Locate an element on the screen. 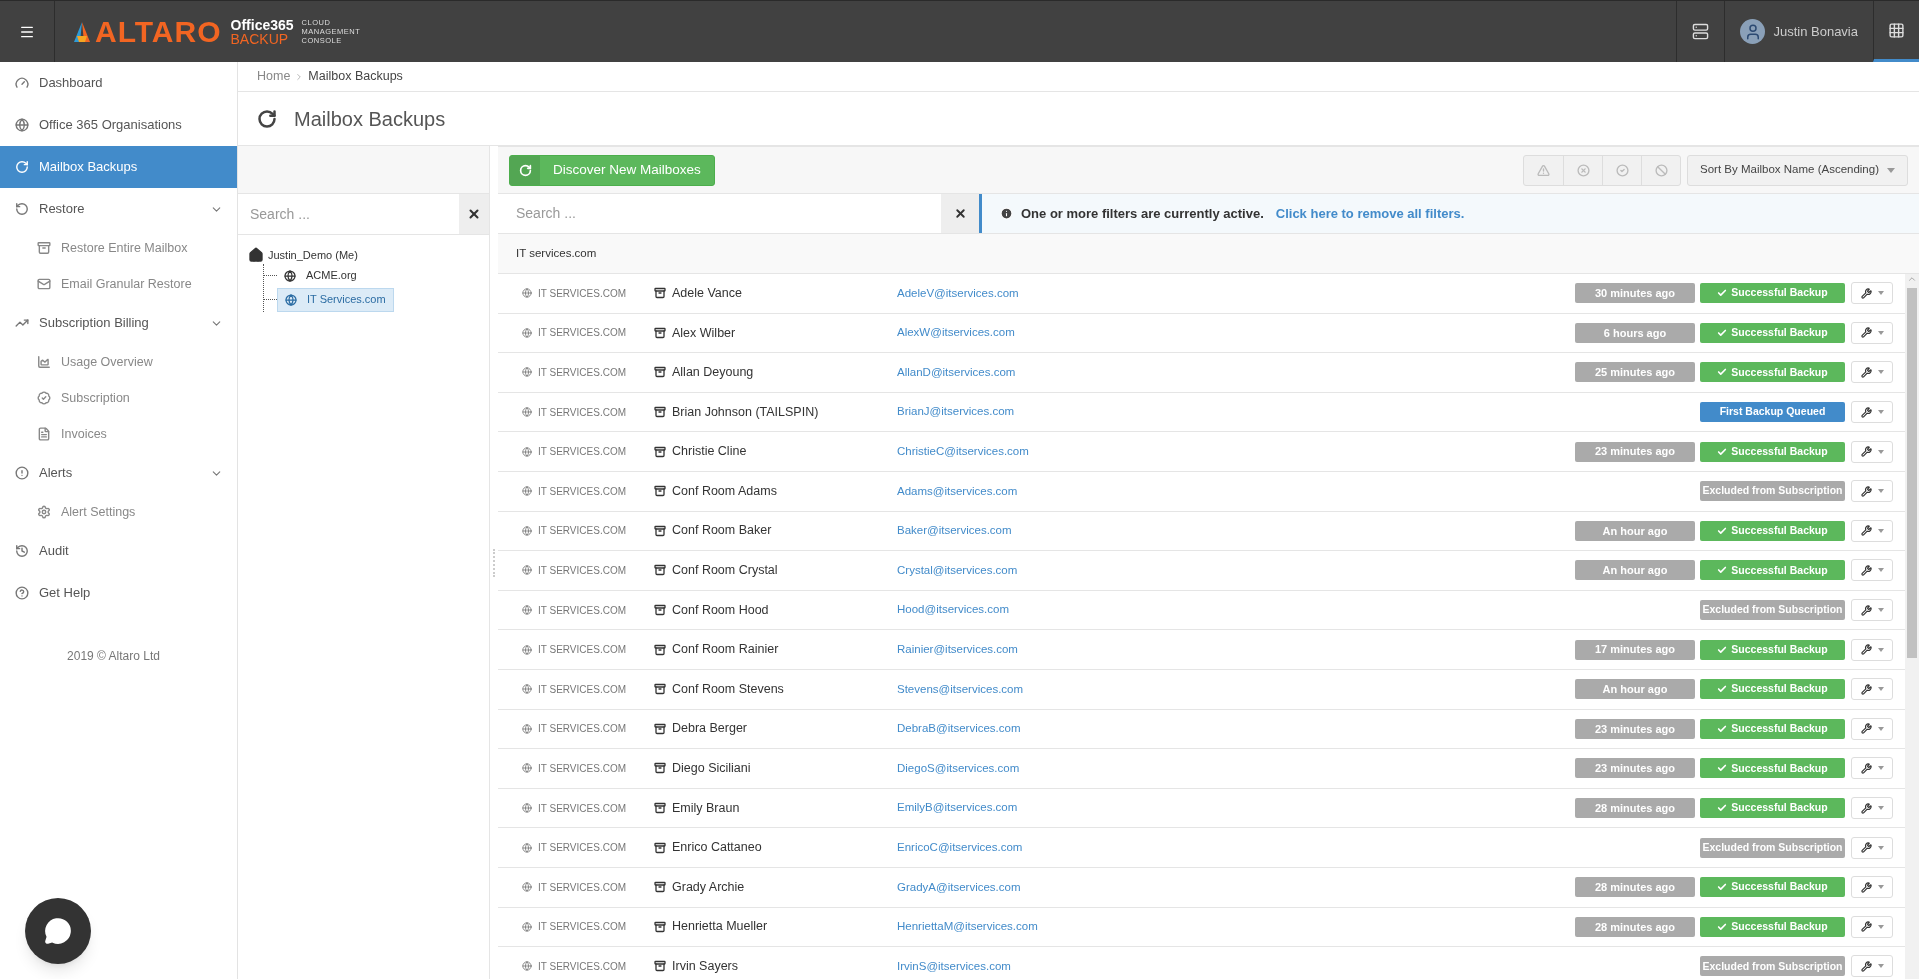 Image resolution: width=1919 pixels, height=979 pixels. sidebar-item: Dashboard is located at coordinates (118, 83).